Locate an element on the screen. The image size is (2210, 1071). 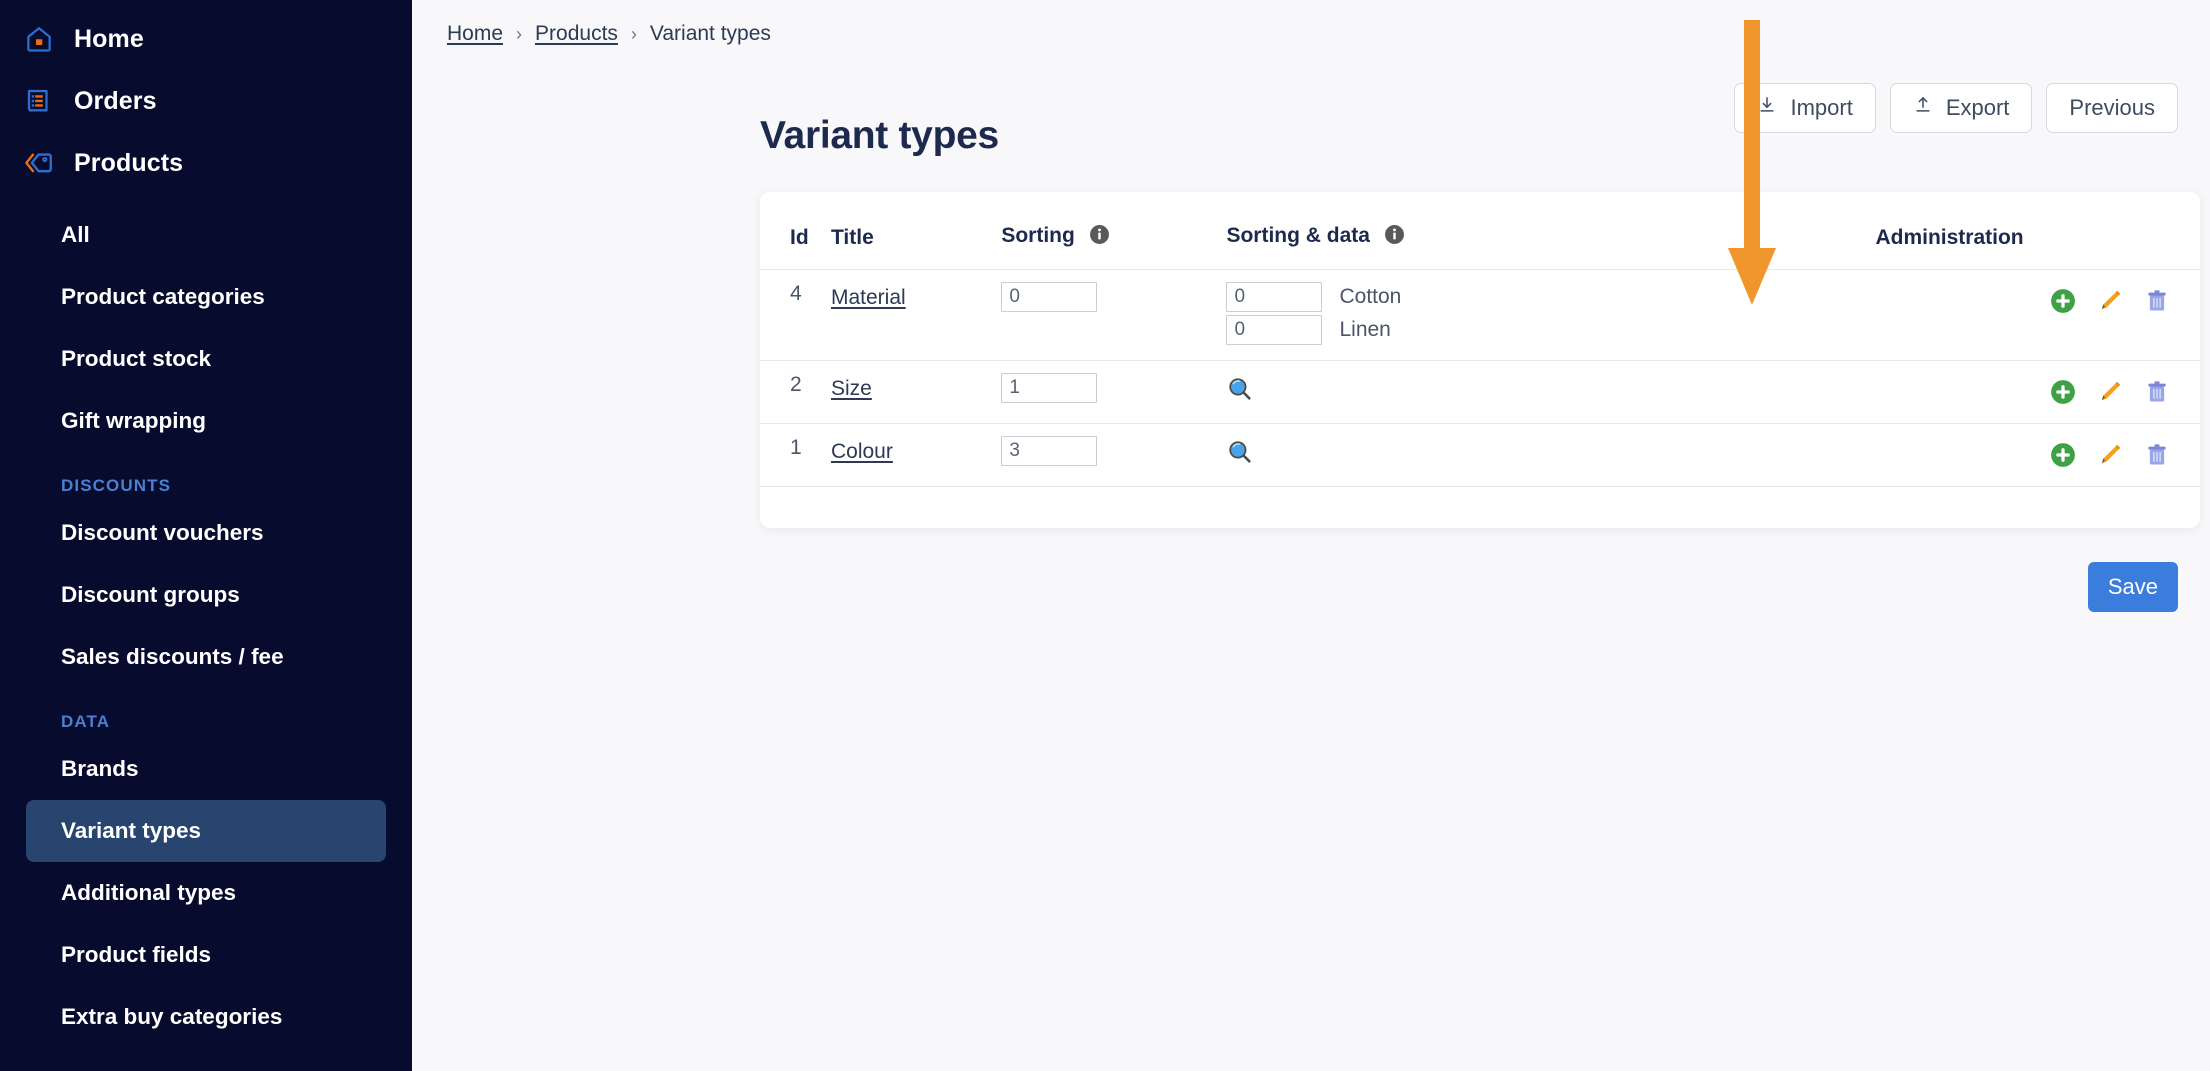
upload-icon is located at coordinates (1923, 108).